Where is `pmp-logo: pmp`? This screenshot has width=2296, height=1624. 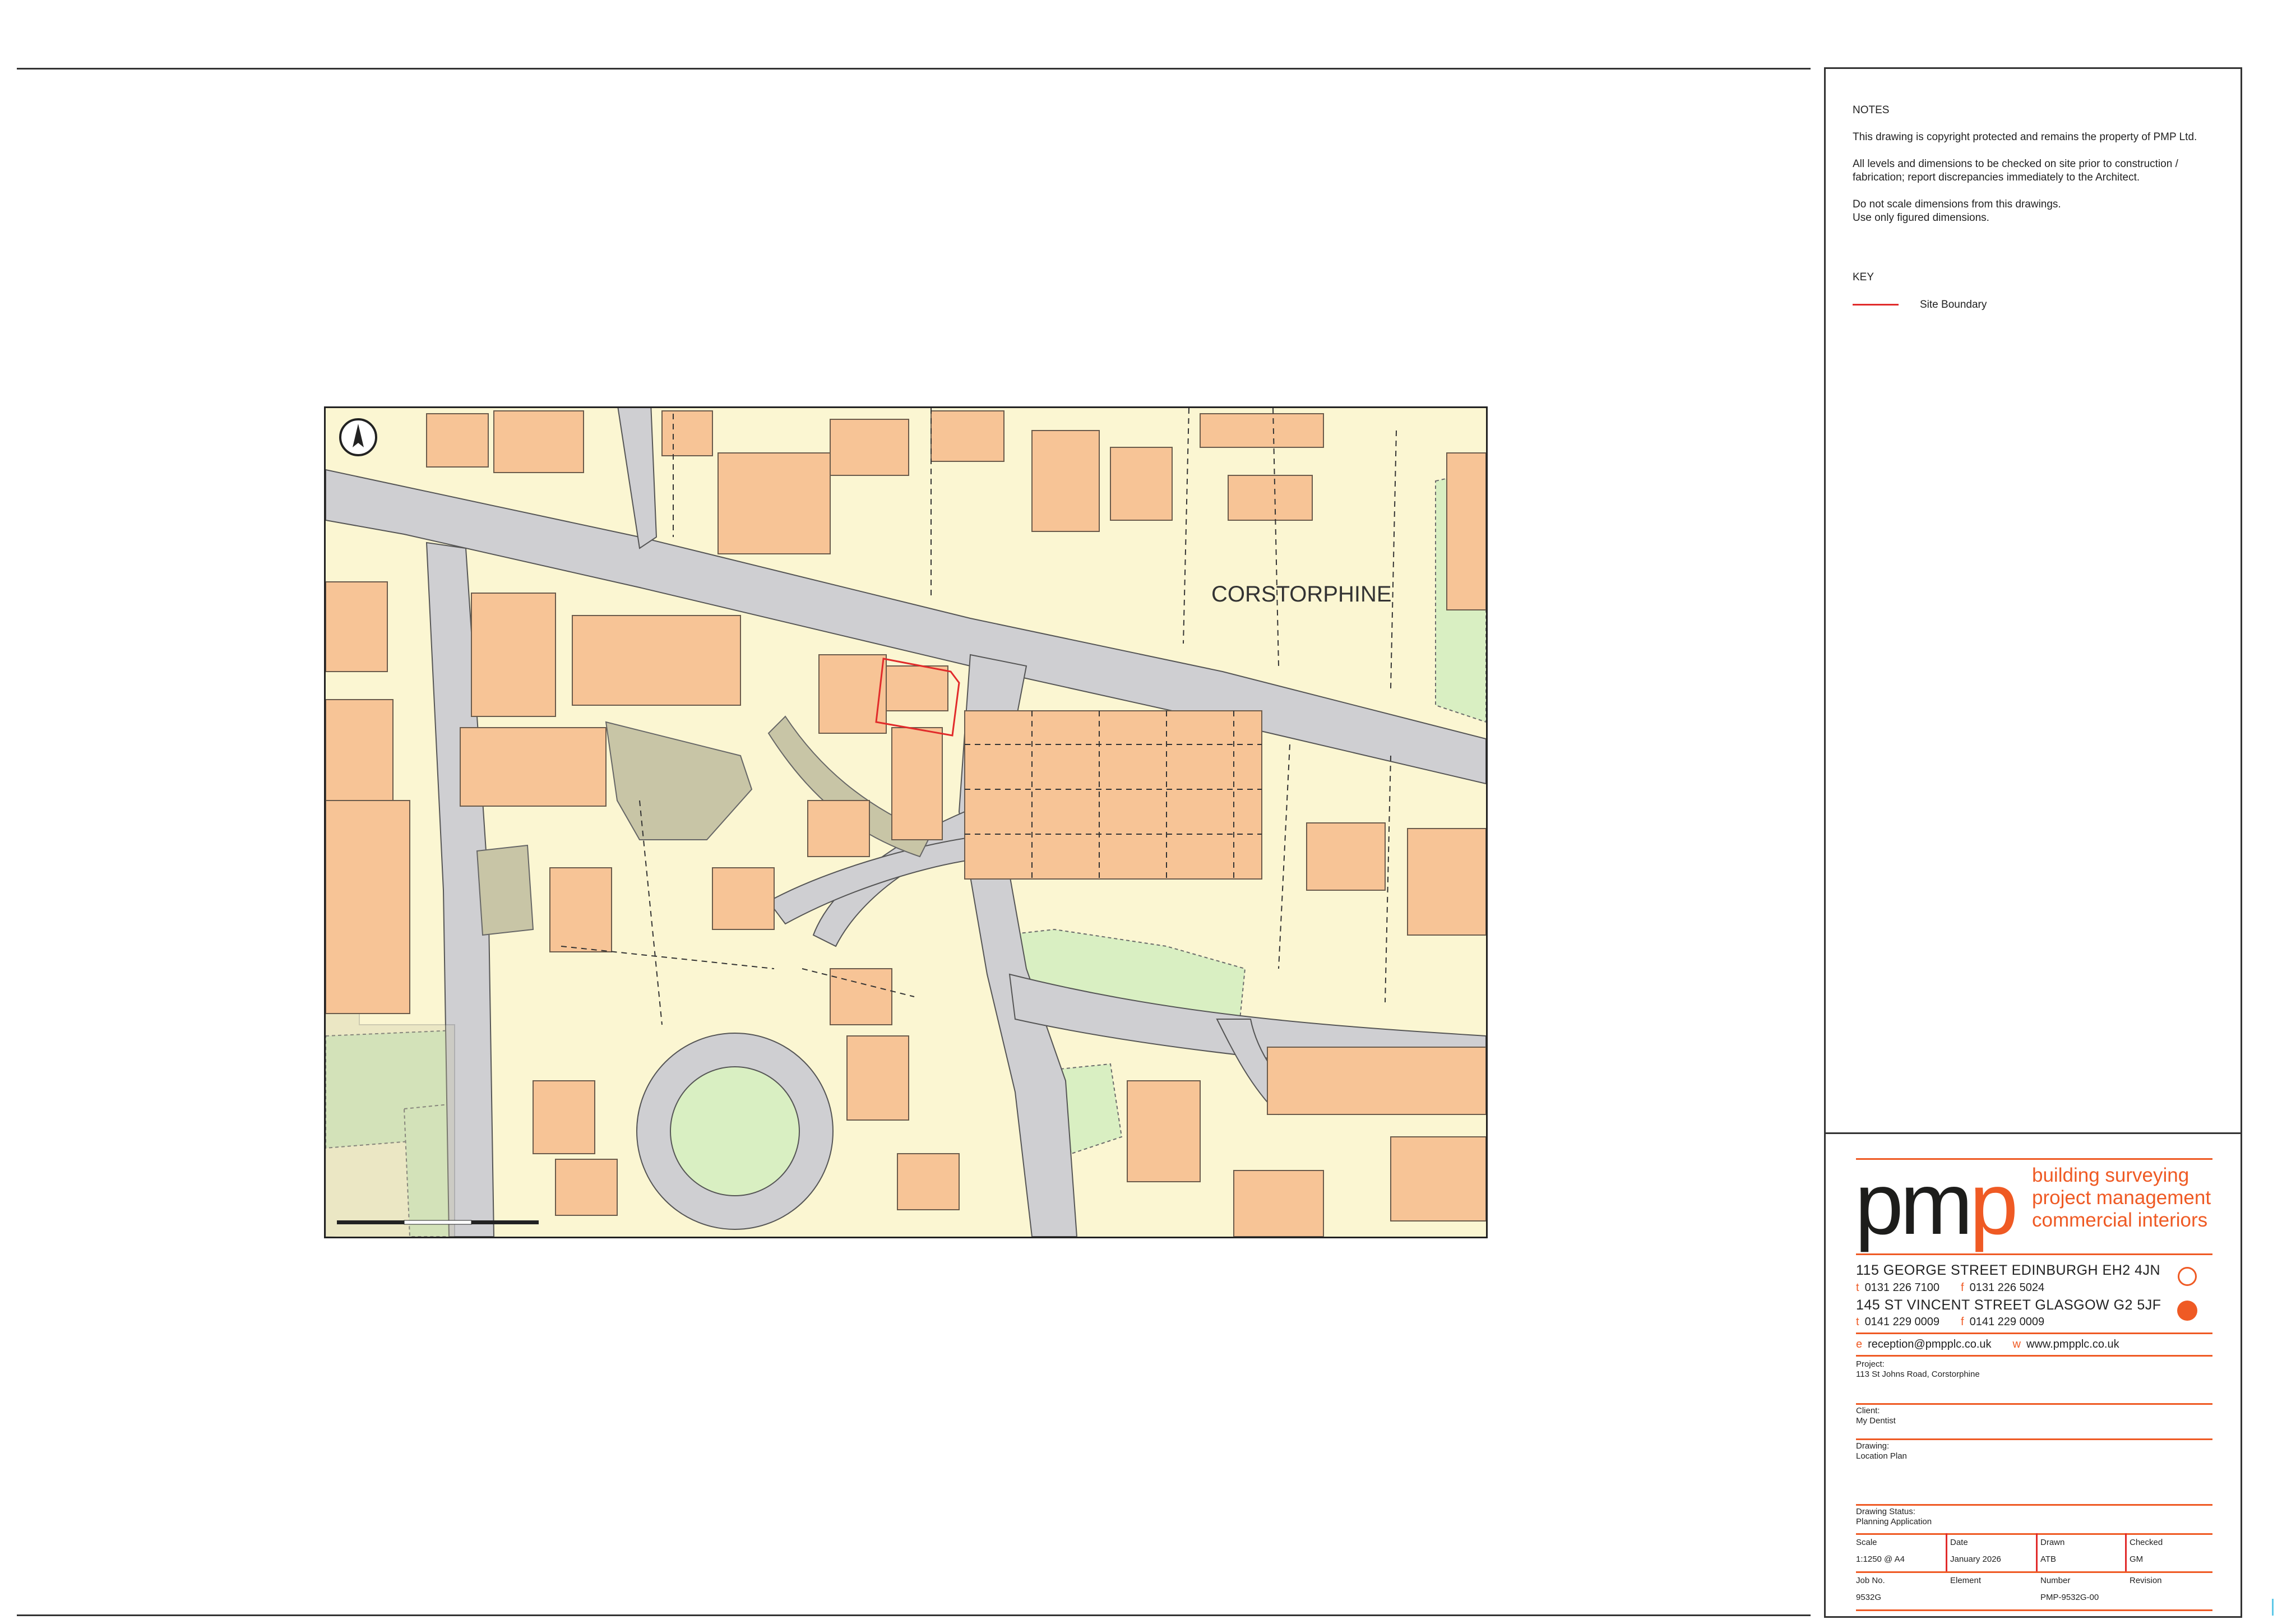
pmp-logo: pmp is located at coordinates (1936, 1204).